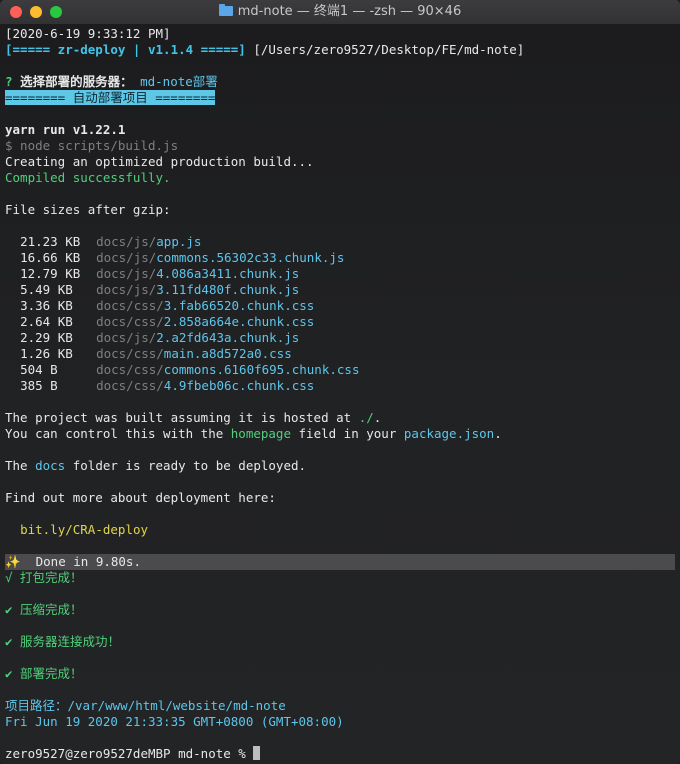 This screenshot has width=680, height=764. What do you see at coordinates (118, 433) in the screenshot?
I see `built-text-2: You can control this with the` at bounding box center [118, 433].